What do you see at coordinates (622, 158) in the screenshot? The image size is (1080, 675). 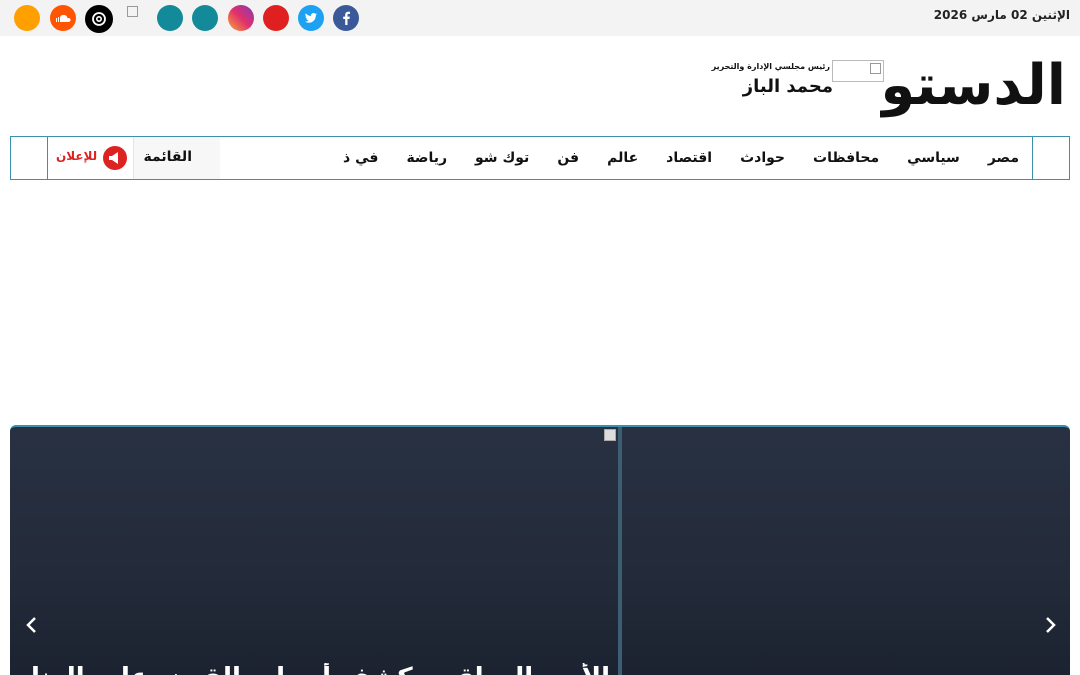 I see `nav-item-world: عالم` at bounding box center [622, 158].